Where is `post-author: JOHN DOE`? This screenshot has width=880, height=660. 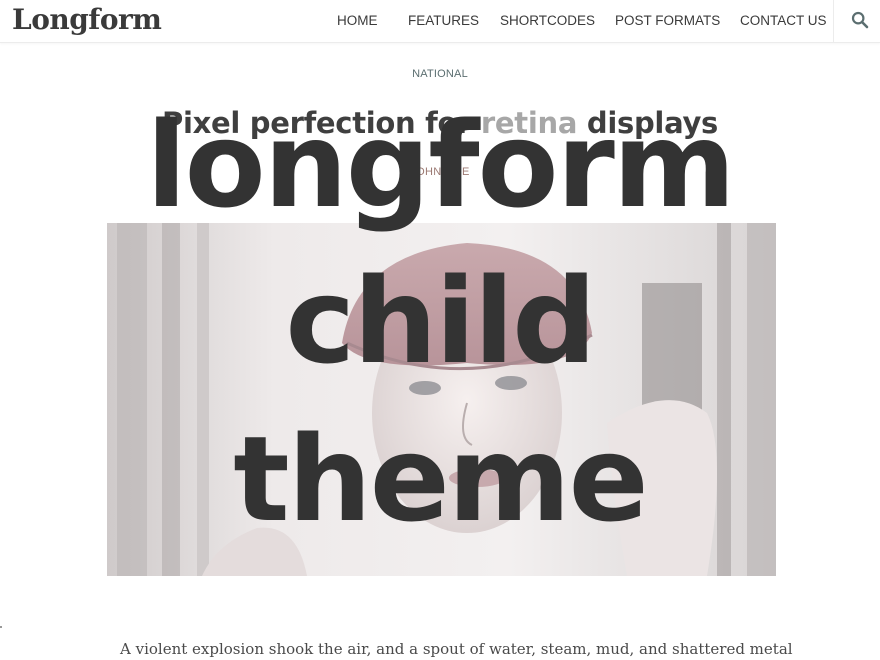 post-author: JOHN DOE is located at coordinates (440, 172).